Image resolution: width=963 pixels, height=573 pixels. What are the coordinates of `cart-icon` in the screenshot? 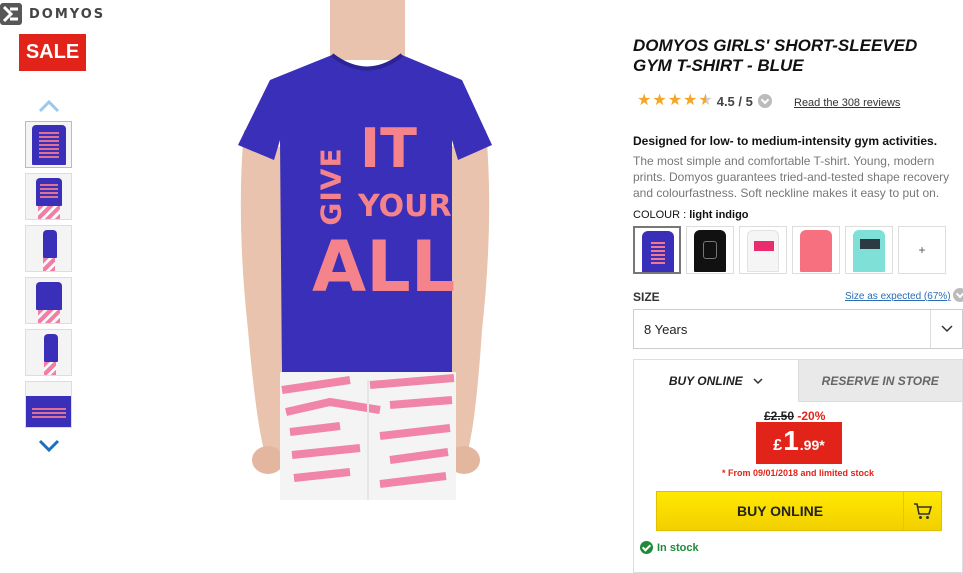 It's located at (922, 511).